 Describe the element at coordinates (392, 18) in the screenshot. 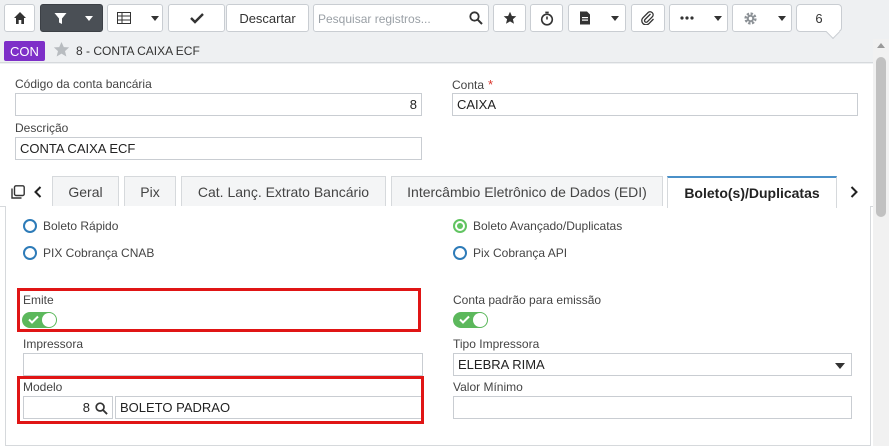

I see `search-input` at that location.